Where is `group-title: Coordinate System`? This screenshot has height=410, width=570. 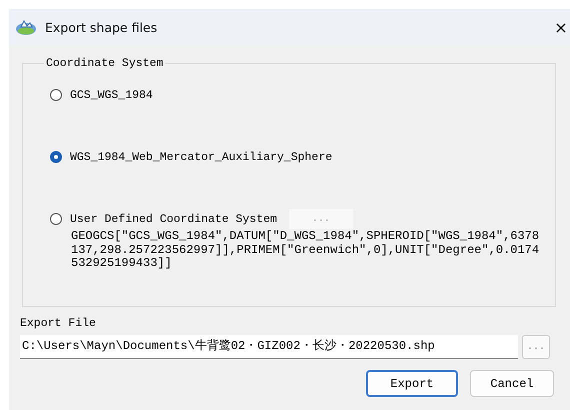 group-title: Coordinate System is located at coordinates (104, 63).